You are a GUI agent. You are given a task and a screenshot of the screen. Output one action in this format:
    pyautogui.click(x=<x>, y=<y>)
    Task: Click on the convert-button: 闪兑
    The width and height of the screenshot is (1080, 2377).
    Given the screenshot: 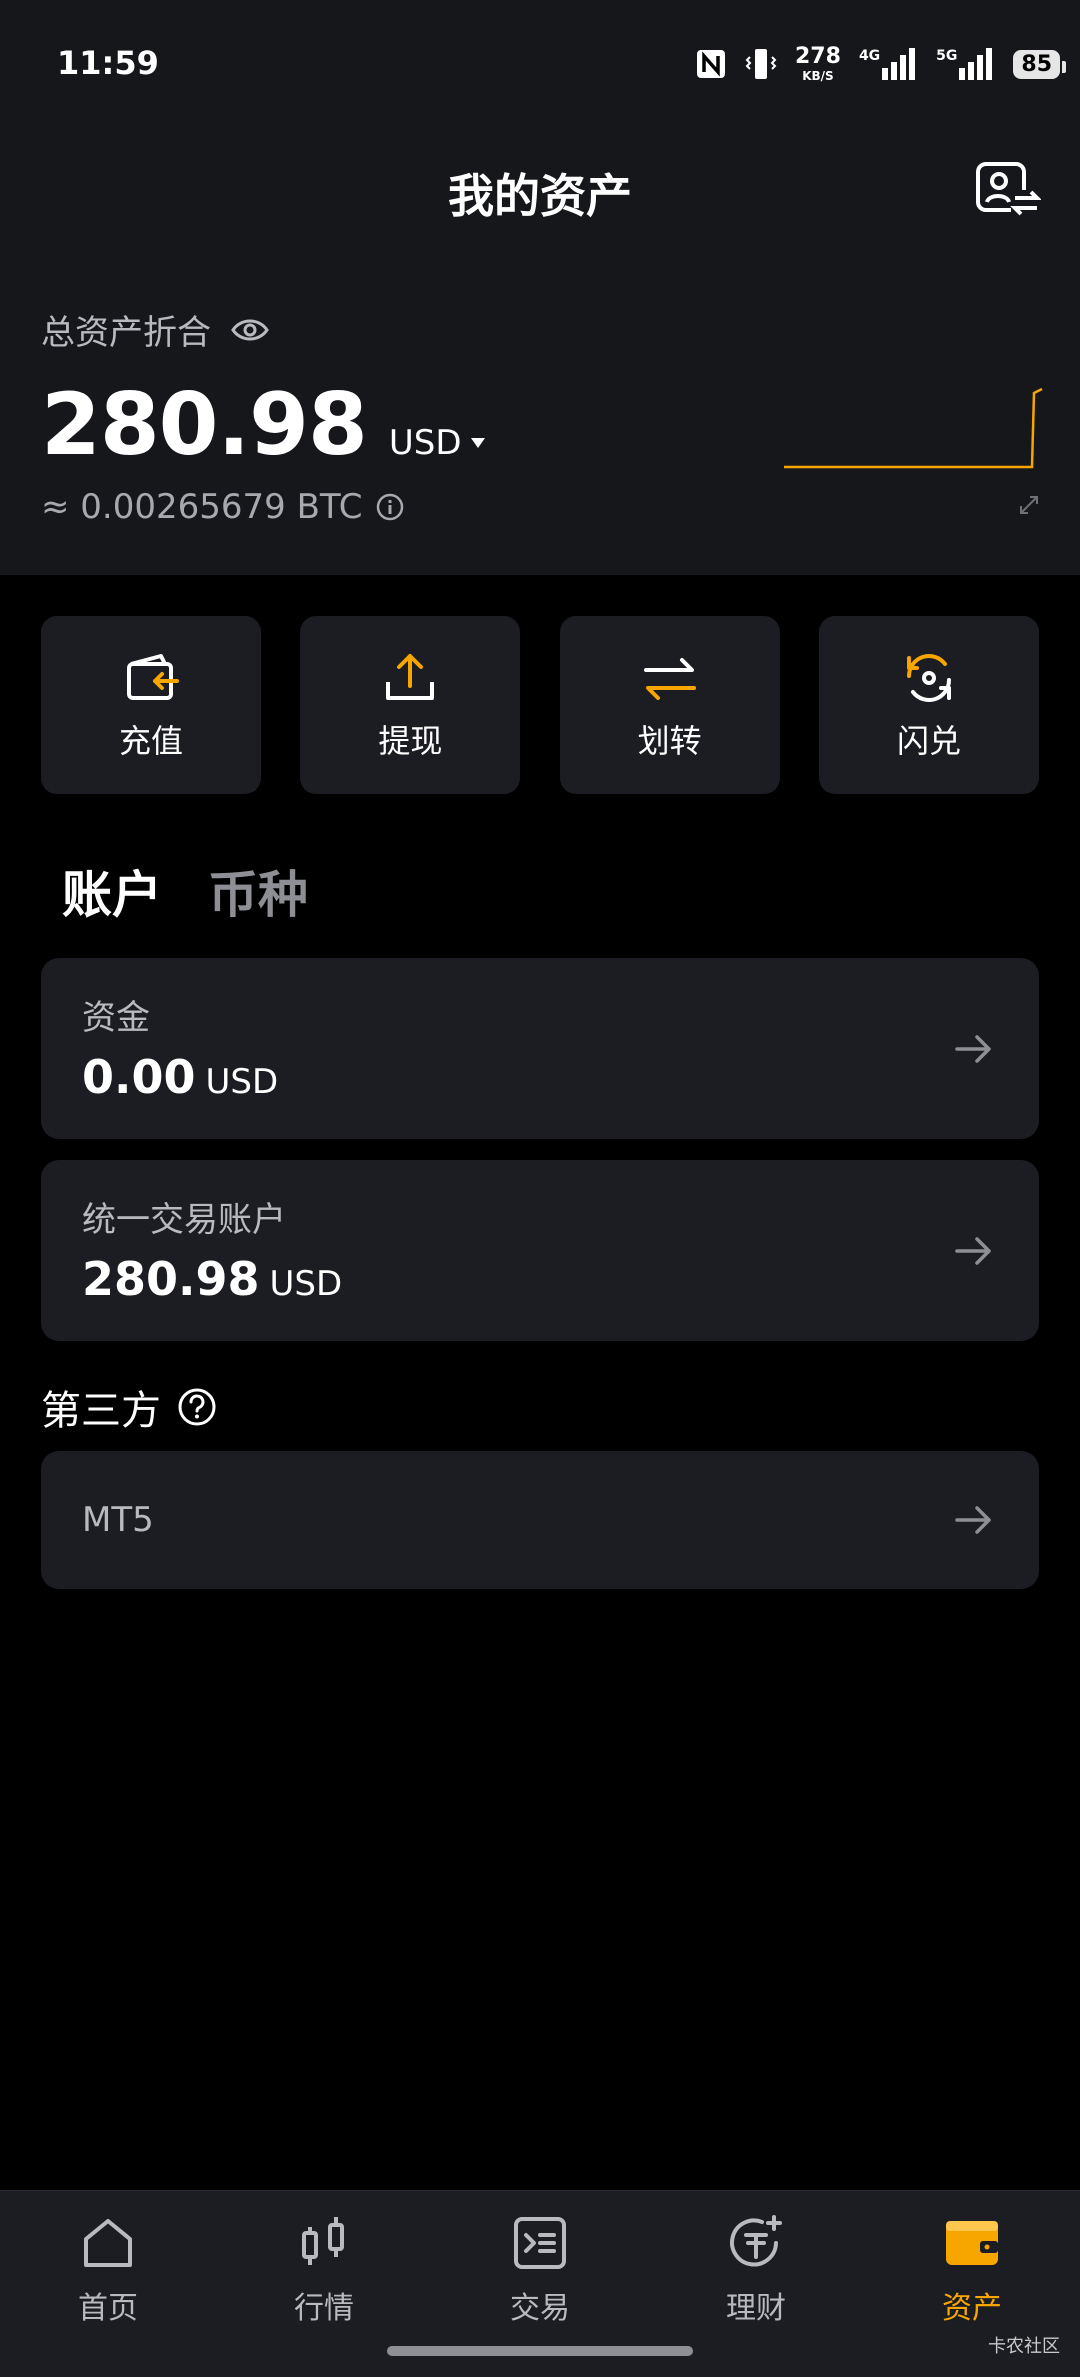 What is the action you would take?
    pyautogui.click(x=928, y=705)
    